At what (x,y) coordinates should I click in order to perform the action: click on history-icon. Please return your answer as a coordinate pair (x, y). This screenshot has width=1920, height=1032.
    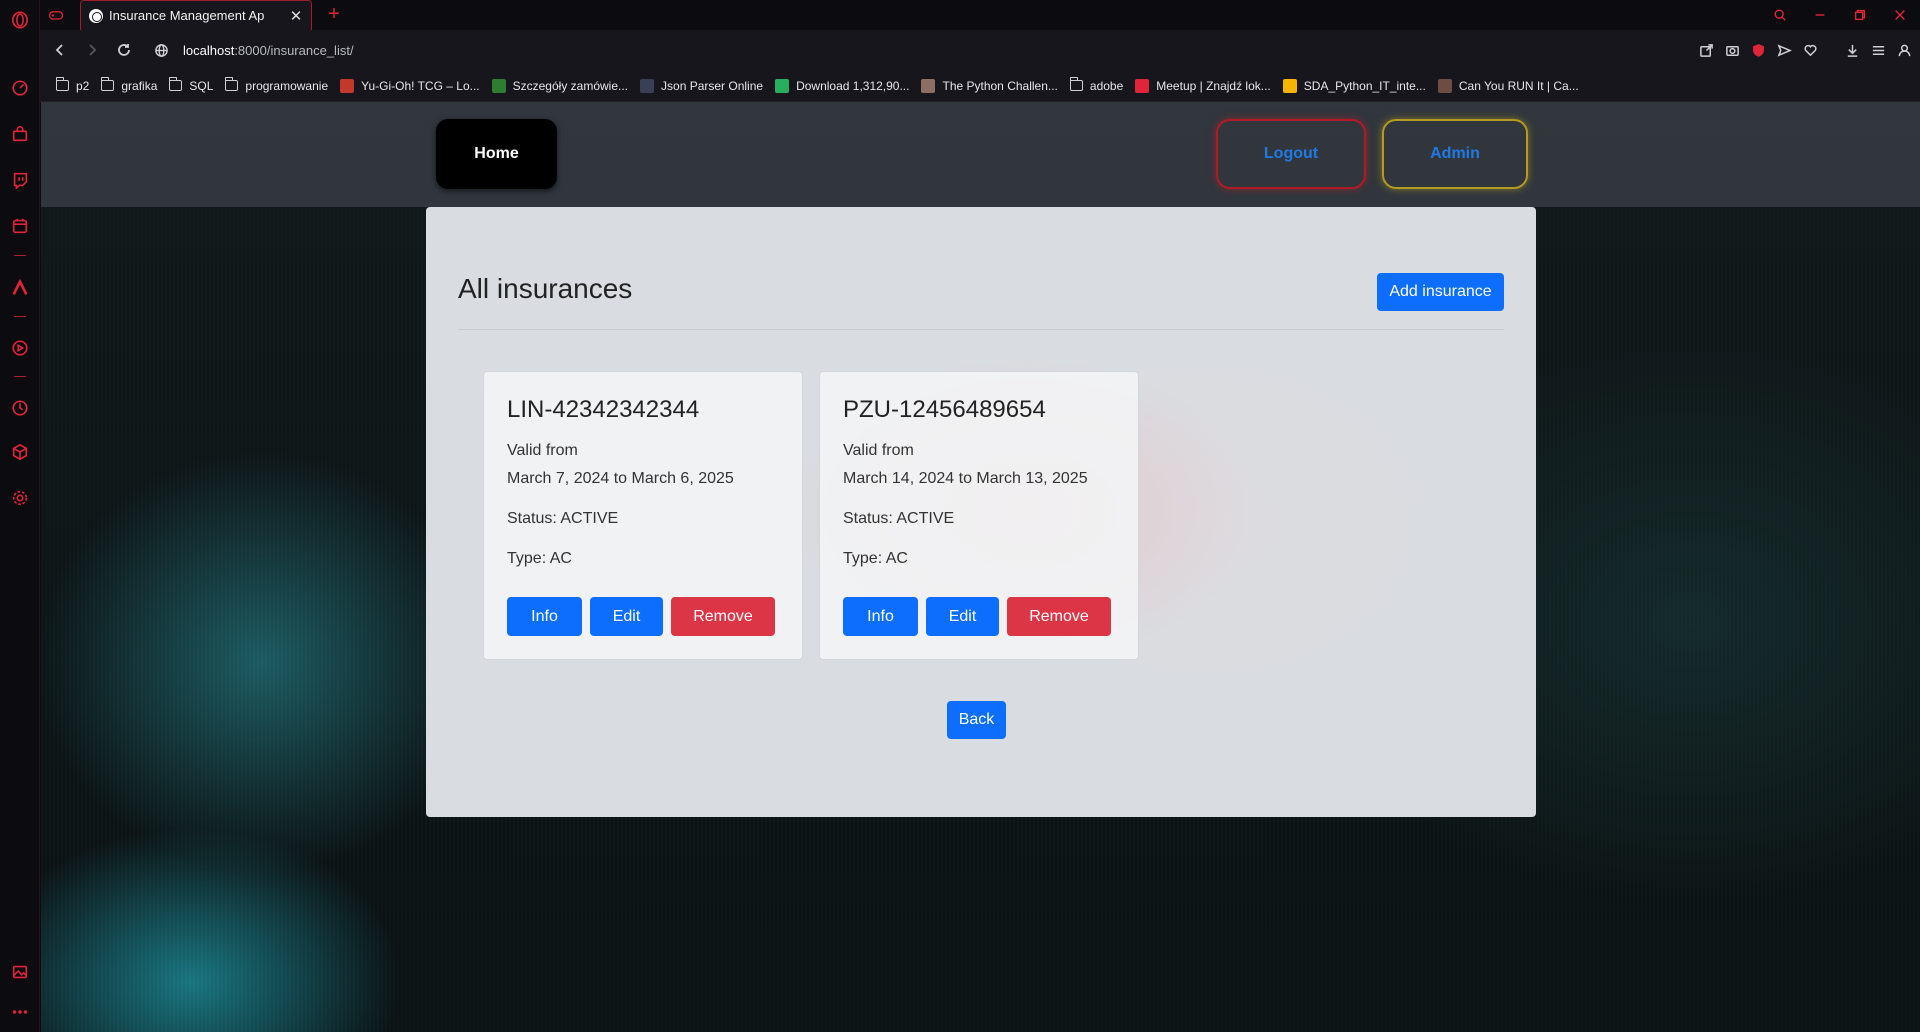
    Looking at the image, I should click on (20, 408).